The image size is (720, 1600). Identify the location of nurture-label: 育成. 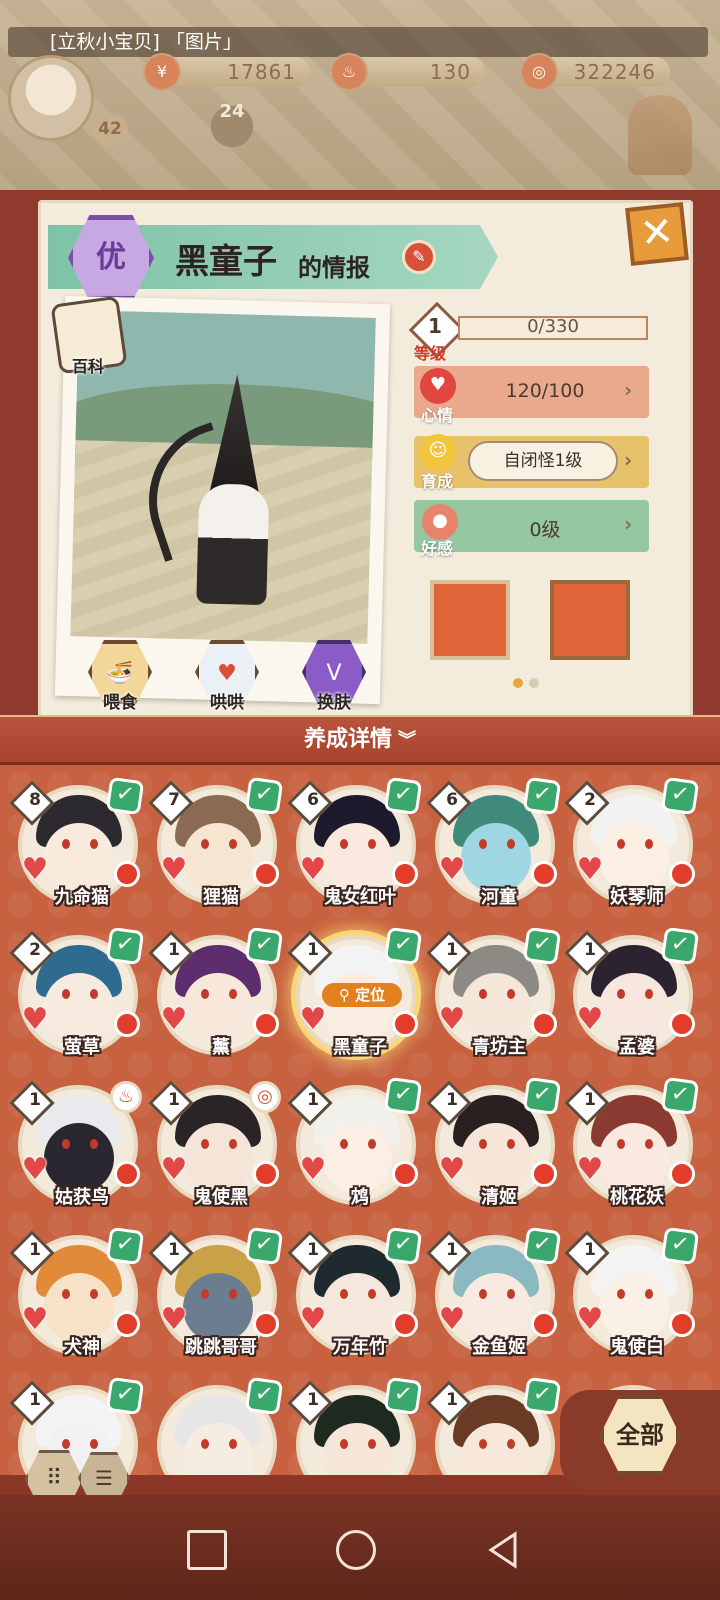
(436, 481).